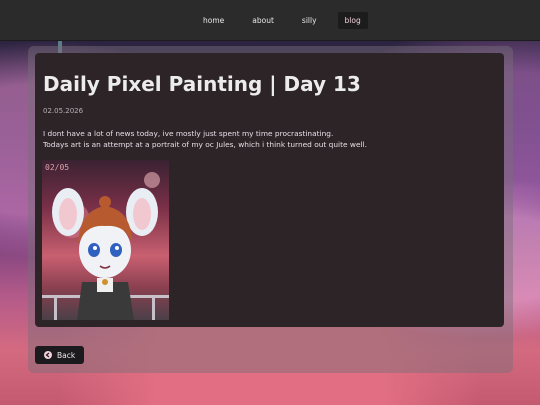 The height and width of the screenshot is (405, 540). Describe the element at coordinates (352, 20) in the screenshot. I see `nav-item-blog: blog` at that location.